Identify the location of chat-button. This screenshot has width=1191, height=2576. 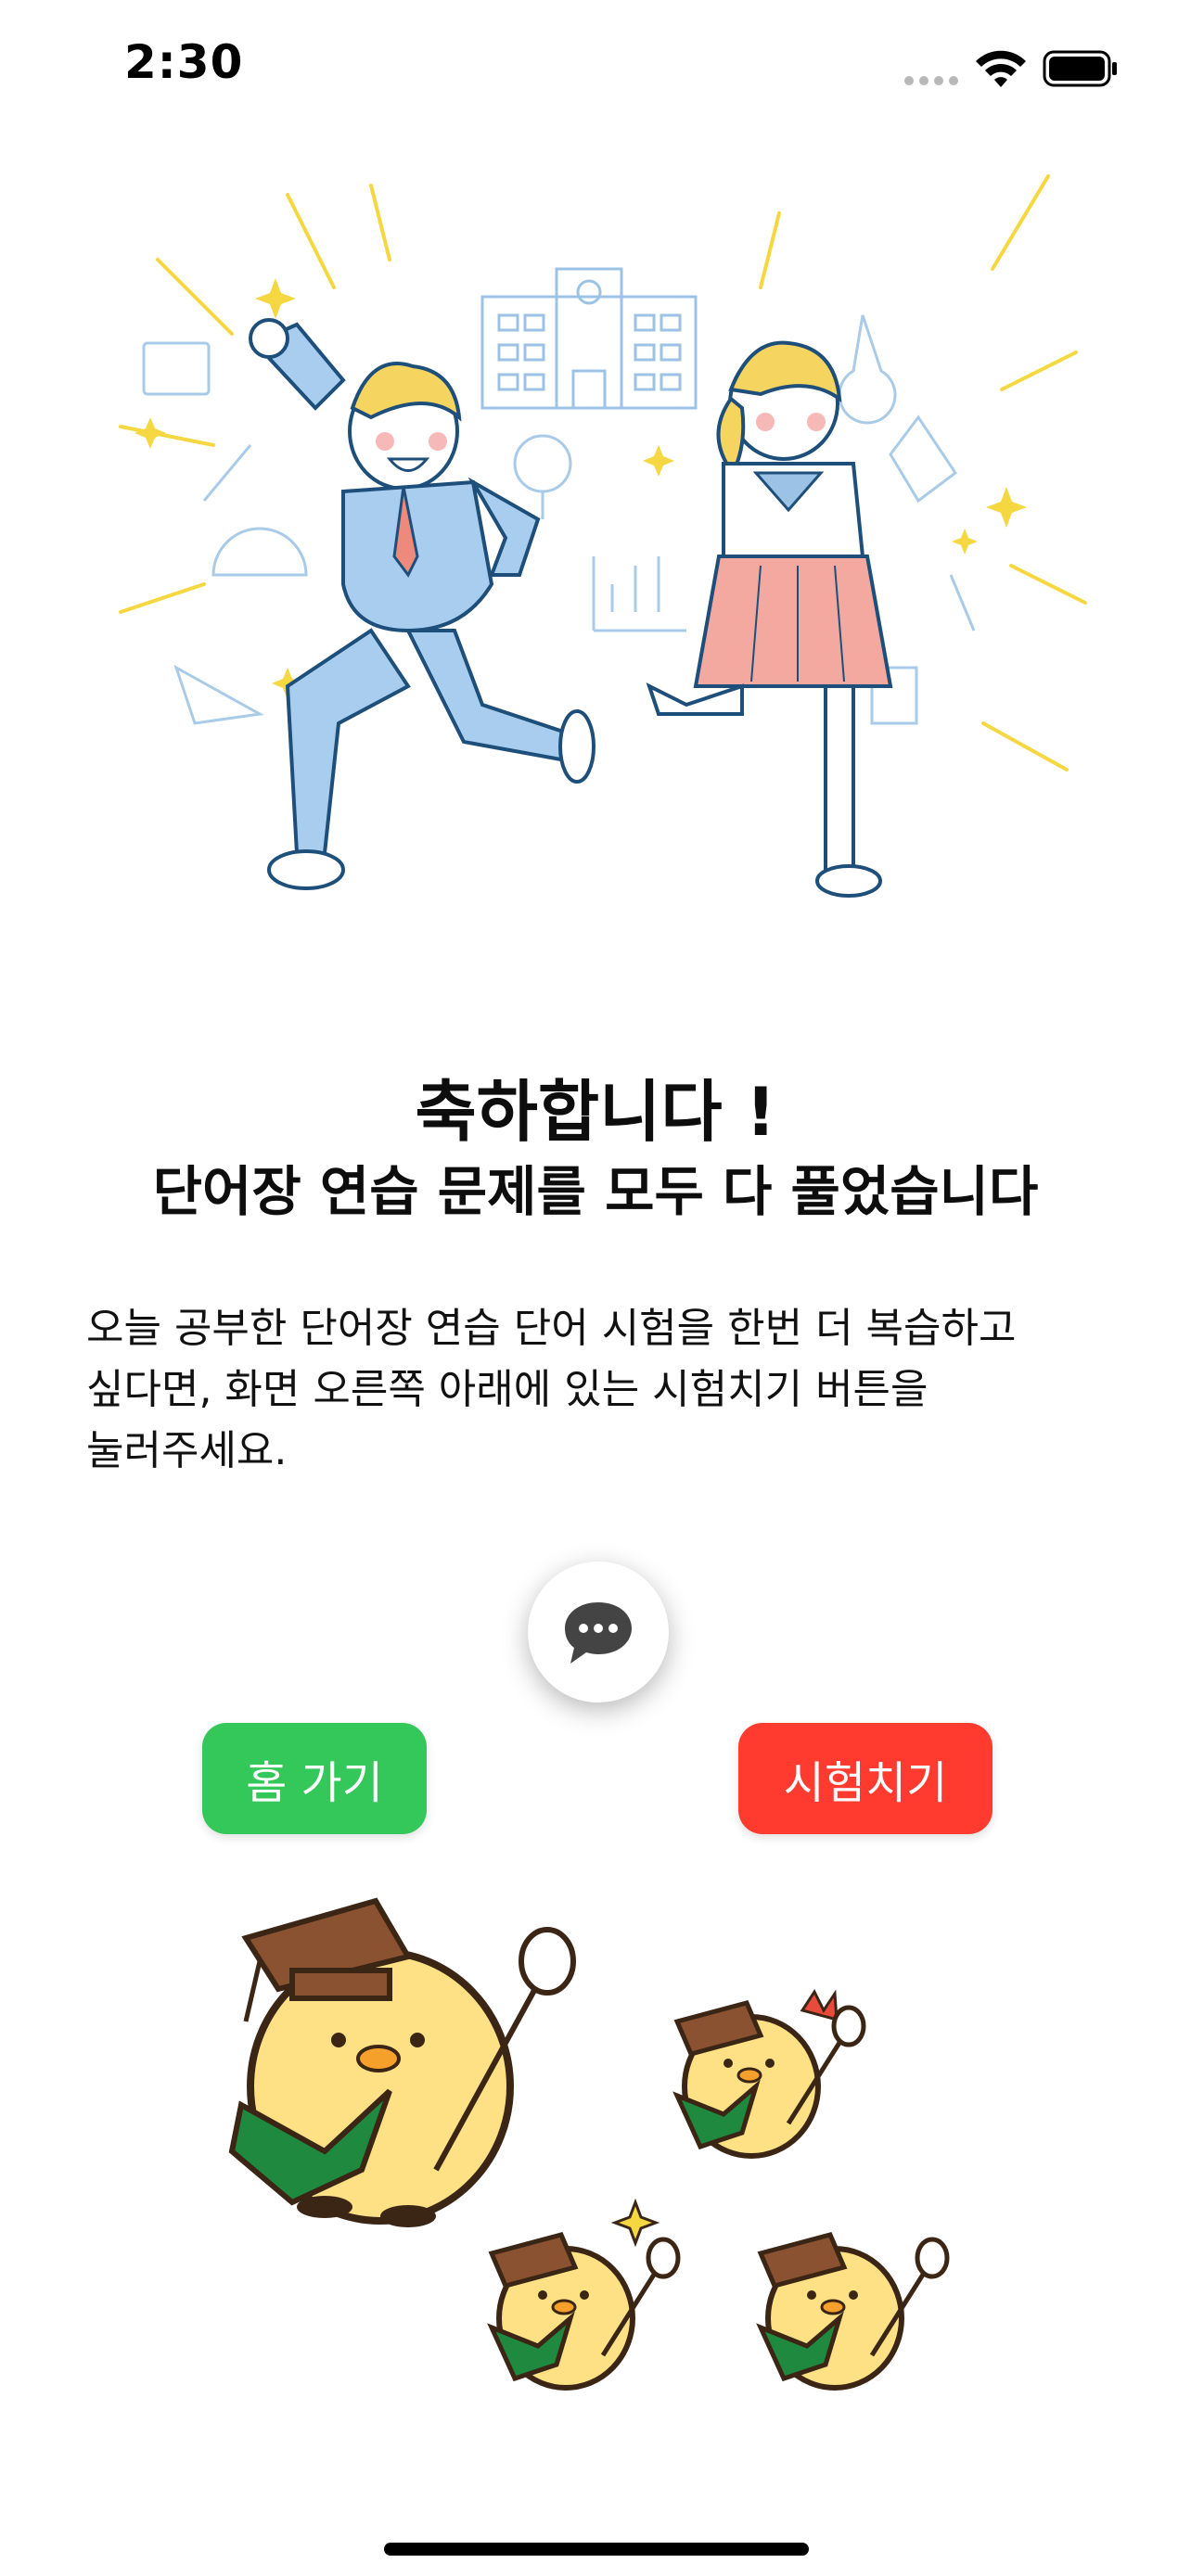
(598, 1632).